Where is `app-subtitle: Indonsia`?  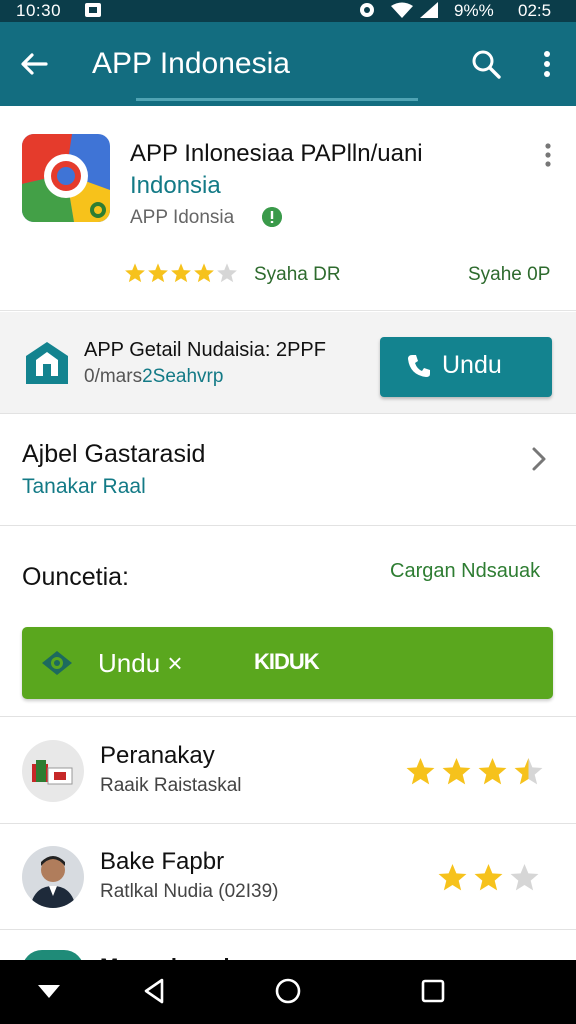
app-subtitle: Indonsia is located at coordinates (175, 186).